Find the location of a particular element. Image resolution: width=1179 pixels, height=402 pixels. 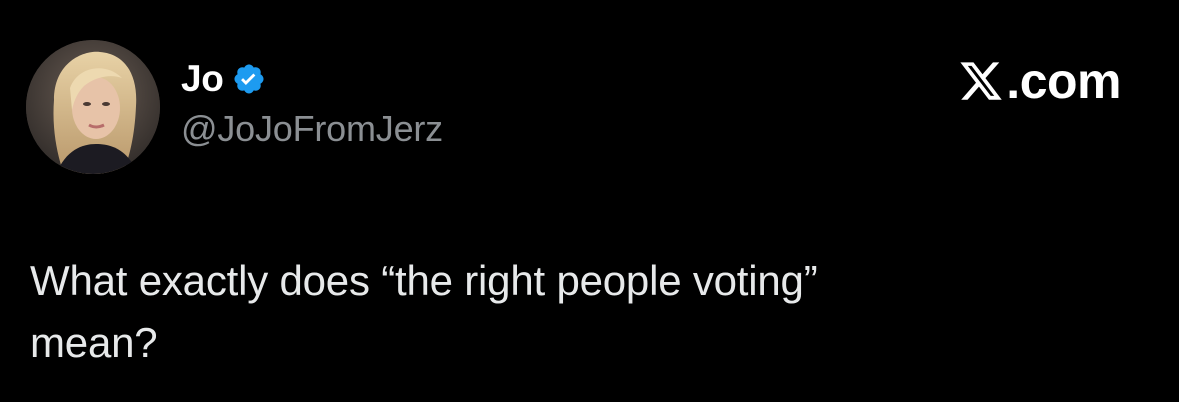

avatar is located at coordinates (93, 107).